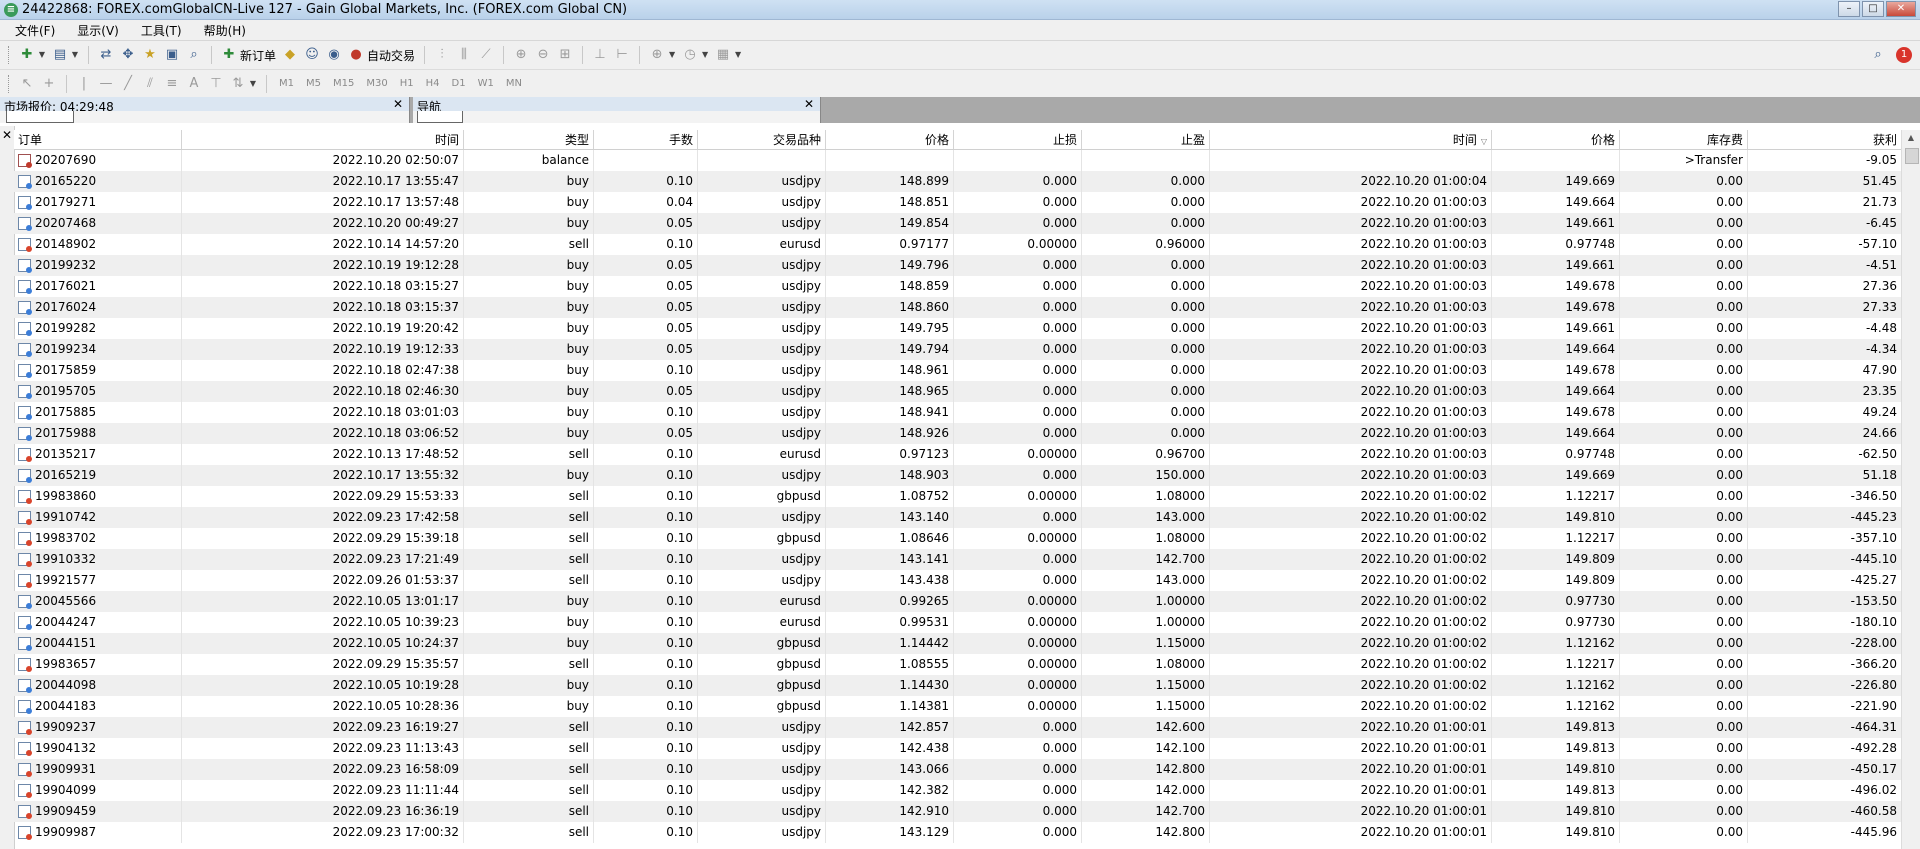 The image size is (1920, 849). What do you see at coordinates (1878, 55) in the screenshot?
I see `search-icon: ⌕` at bounding box center [1878, 55].